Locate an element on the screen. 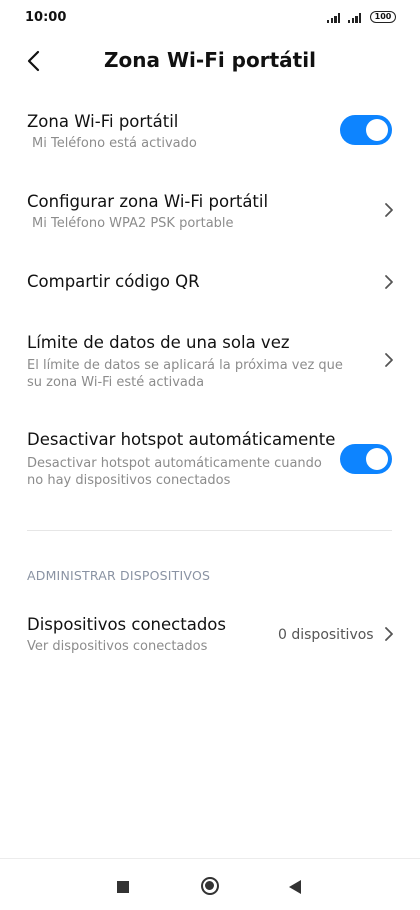  header: Zona Wi-Fi portátil is located at coordinates (210, 60).